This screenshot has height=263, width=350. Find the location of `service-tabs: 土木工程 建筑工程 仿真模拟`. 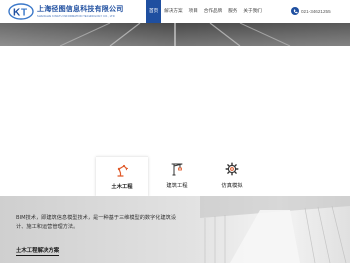

service-tabs: 土木工程 建筑工程 仿真模拟 is located at coordinates (177, 176).